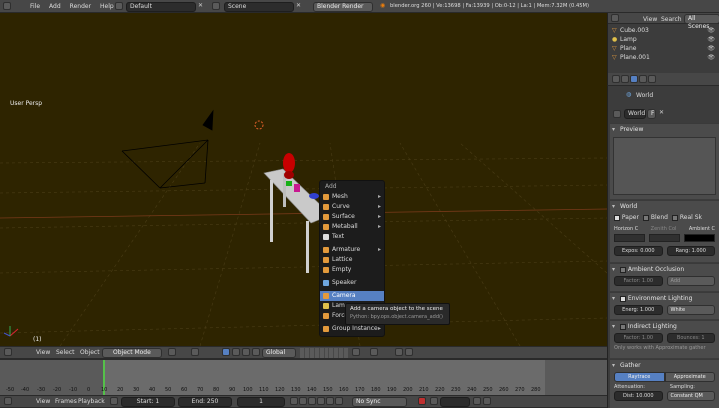 This screenshot has height=408, width=719. Describe the element at coordinates (638, 310) in the screenshot. I see `env-energy-field: Energ: 1.000` at that location.